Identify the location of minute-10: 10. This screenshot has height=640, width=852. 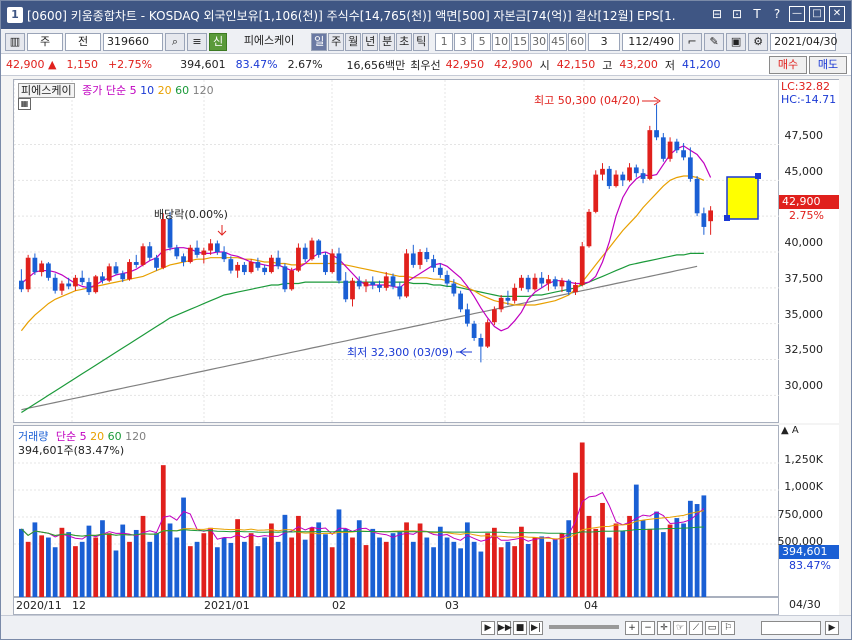
(501, 41).